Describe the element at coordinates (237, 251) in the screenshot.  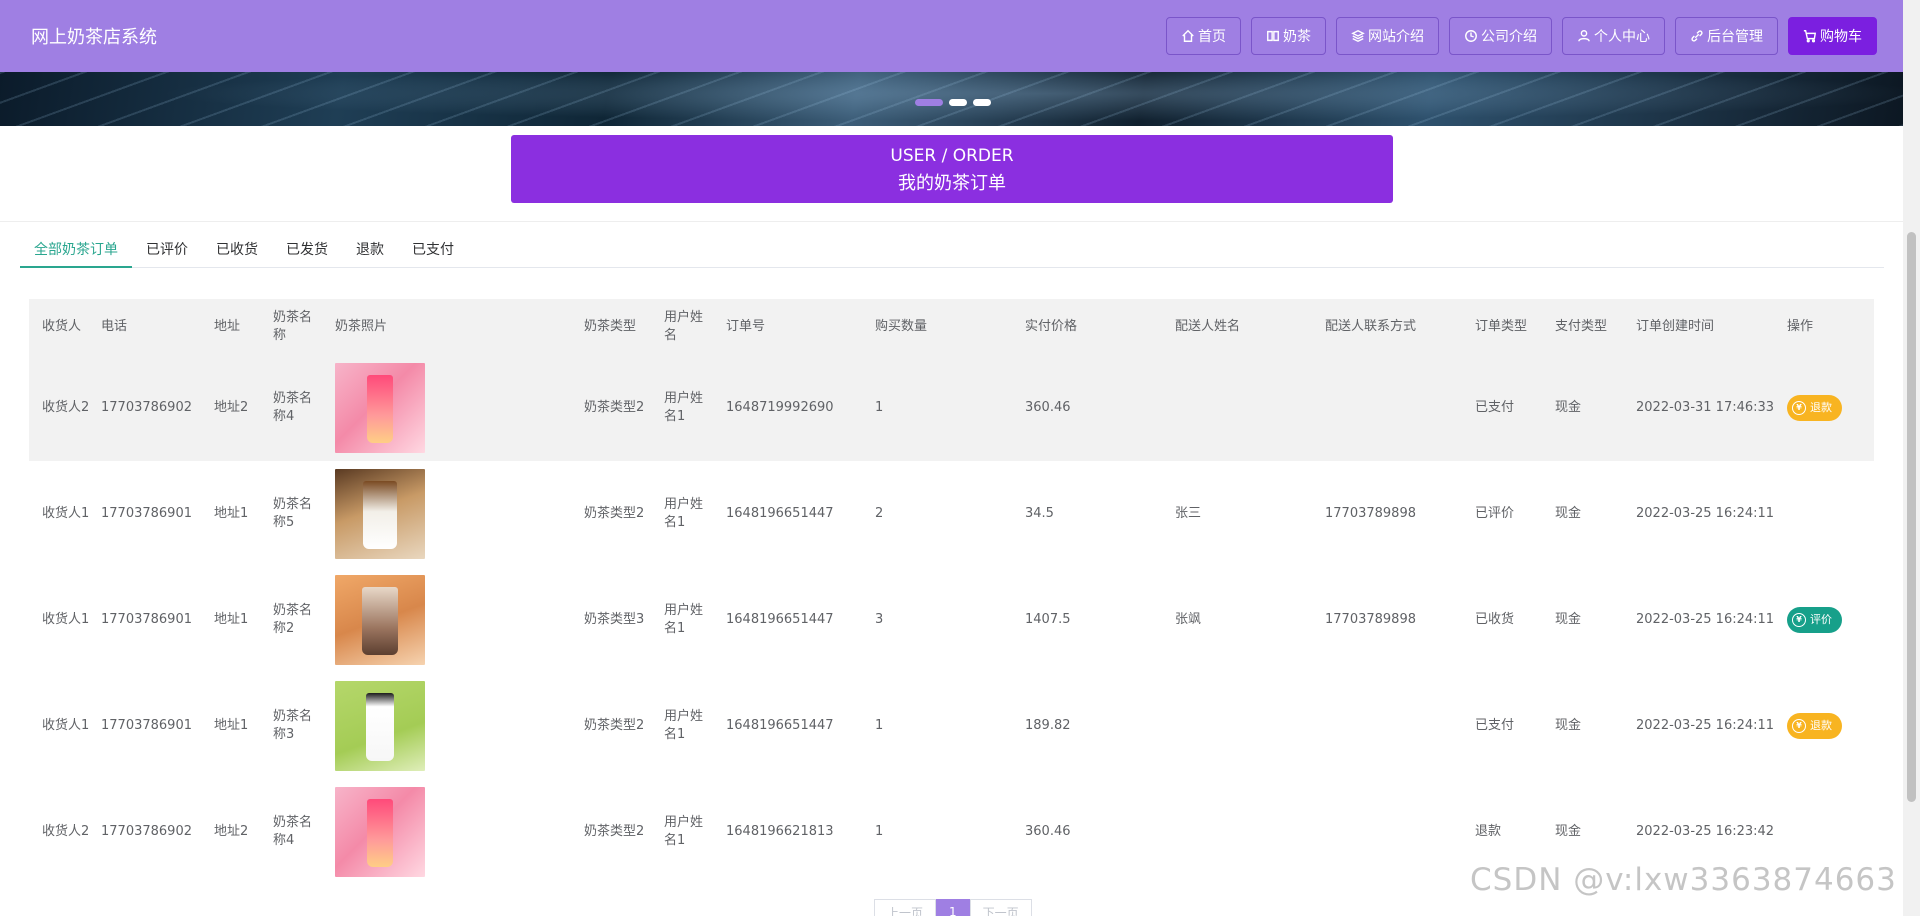
I see `tab-received: 已收货` at that location.